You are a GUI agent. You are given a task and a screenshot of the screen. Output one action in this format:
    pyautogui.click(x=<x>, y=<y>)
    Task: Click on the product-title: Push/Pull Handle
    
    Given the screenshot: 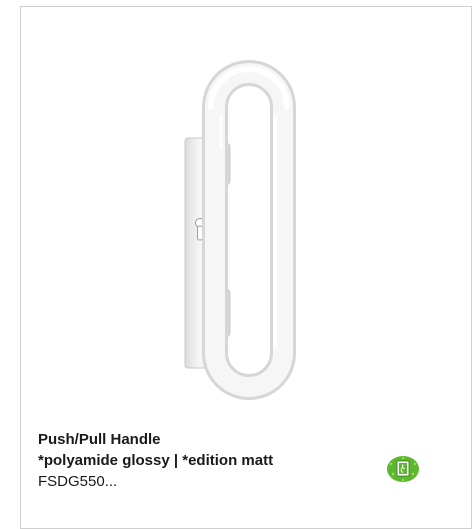 What is the action you would take?
    pyautogui.click(x=218, y=439)
    